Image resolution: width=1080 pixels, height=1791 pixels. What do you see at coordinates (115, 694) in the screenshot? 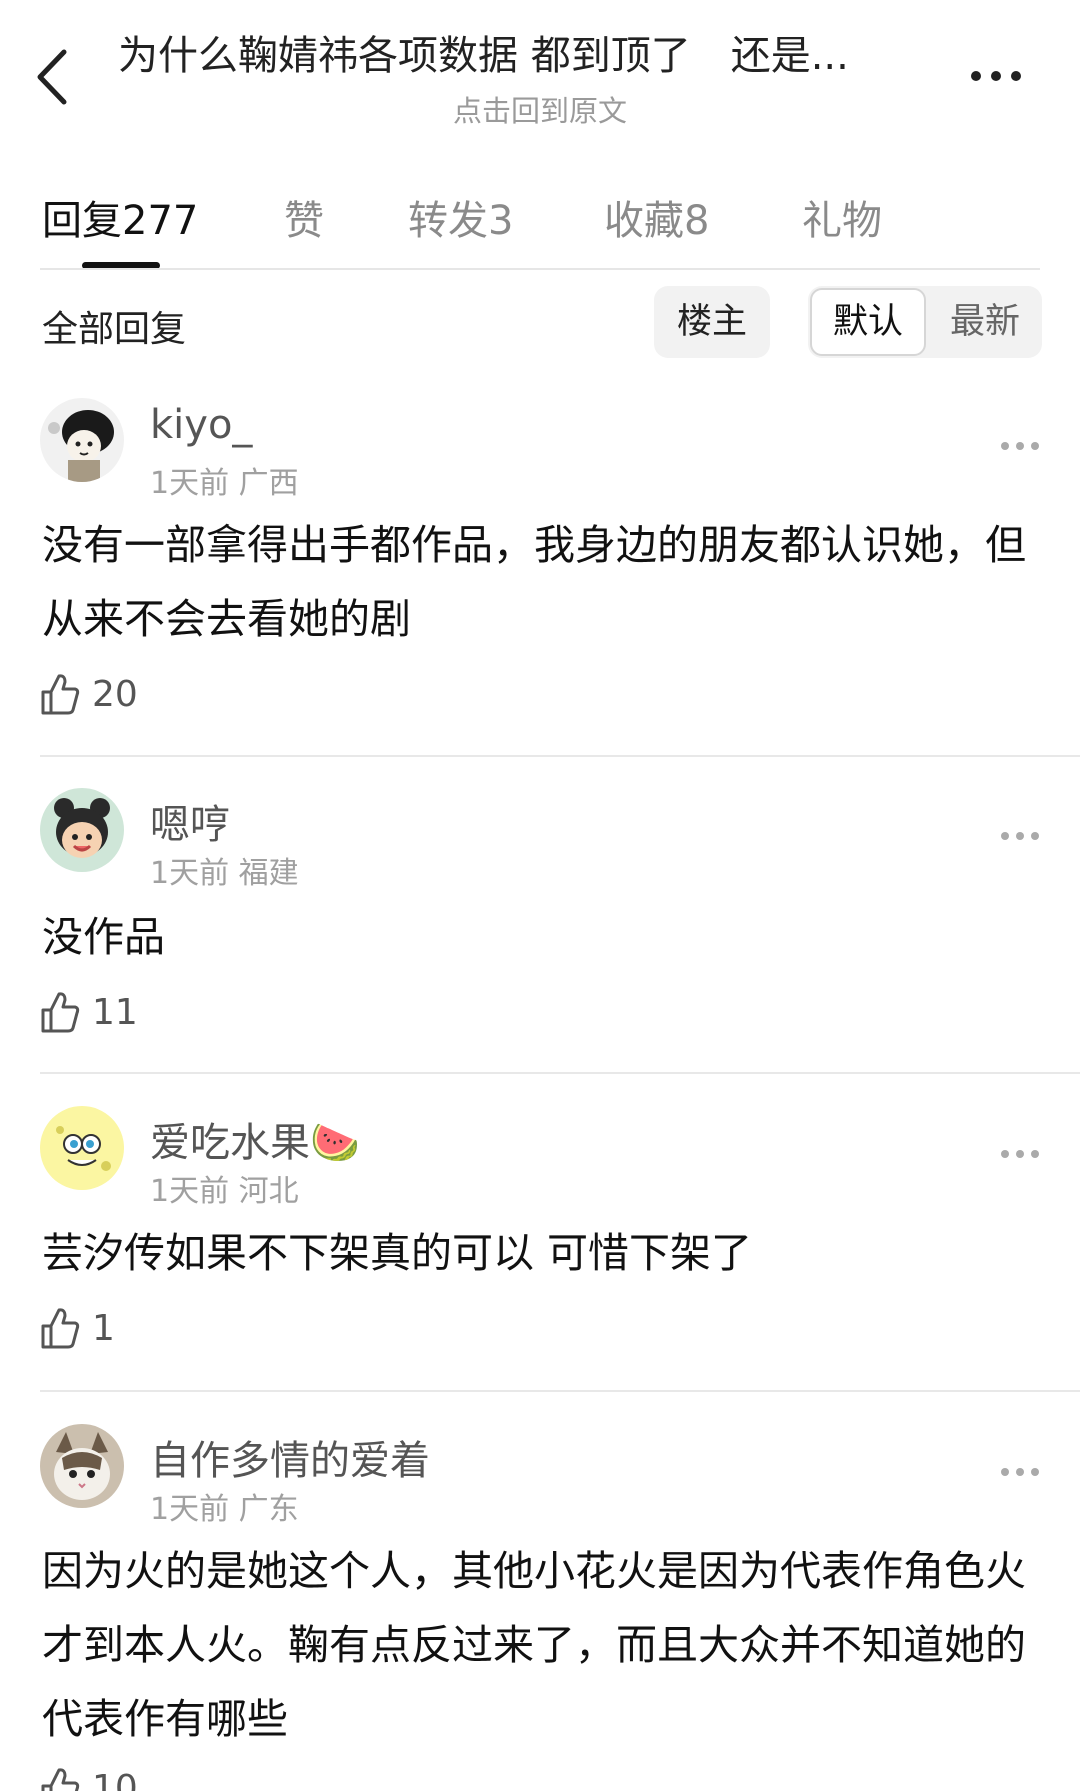
I see `like-count: 20` at bounding box center [115, 694].